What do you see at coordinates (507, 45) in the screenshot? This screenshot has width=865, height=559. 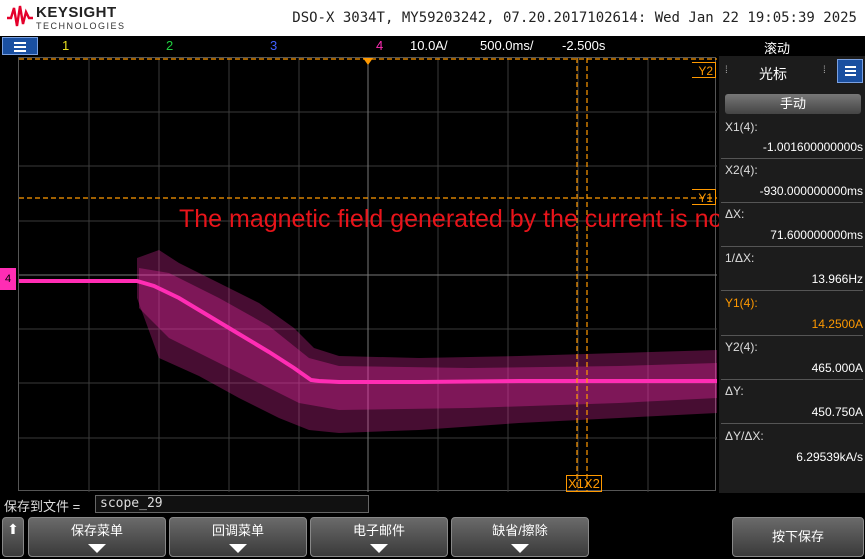 I see `timebase: 500.0ms/` at bounding box center [507, 45].